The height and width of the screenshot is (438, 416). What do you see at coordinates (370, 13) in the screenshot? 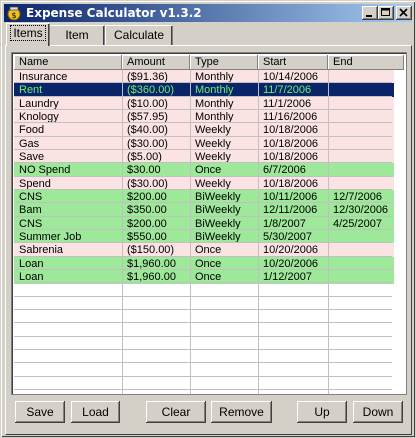
I see `minimize-button` at bounding box center [370, 13].